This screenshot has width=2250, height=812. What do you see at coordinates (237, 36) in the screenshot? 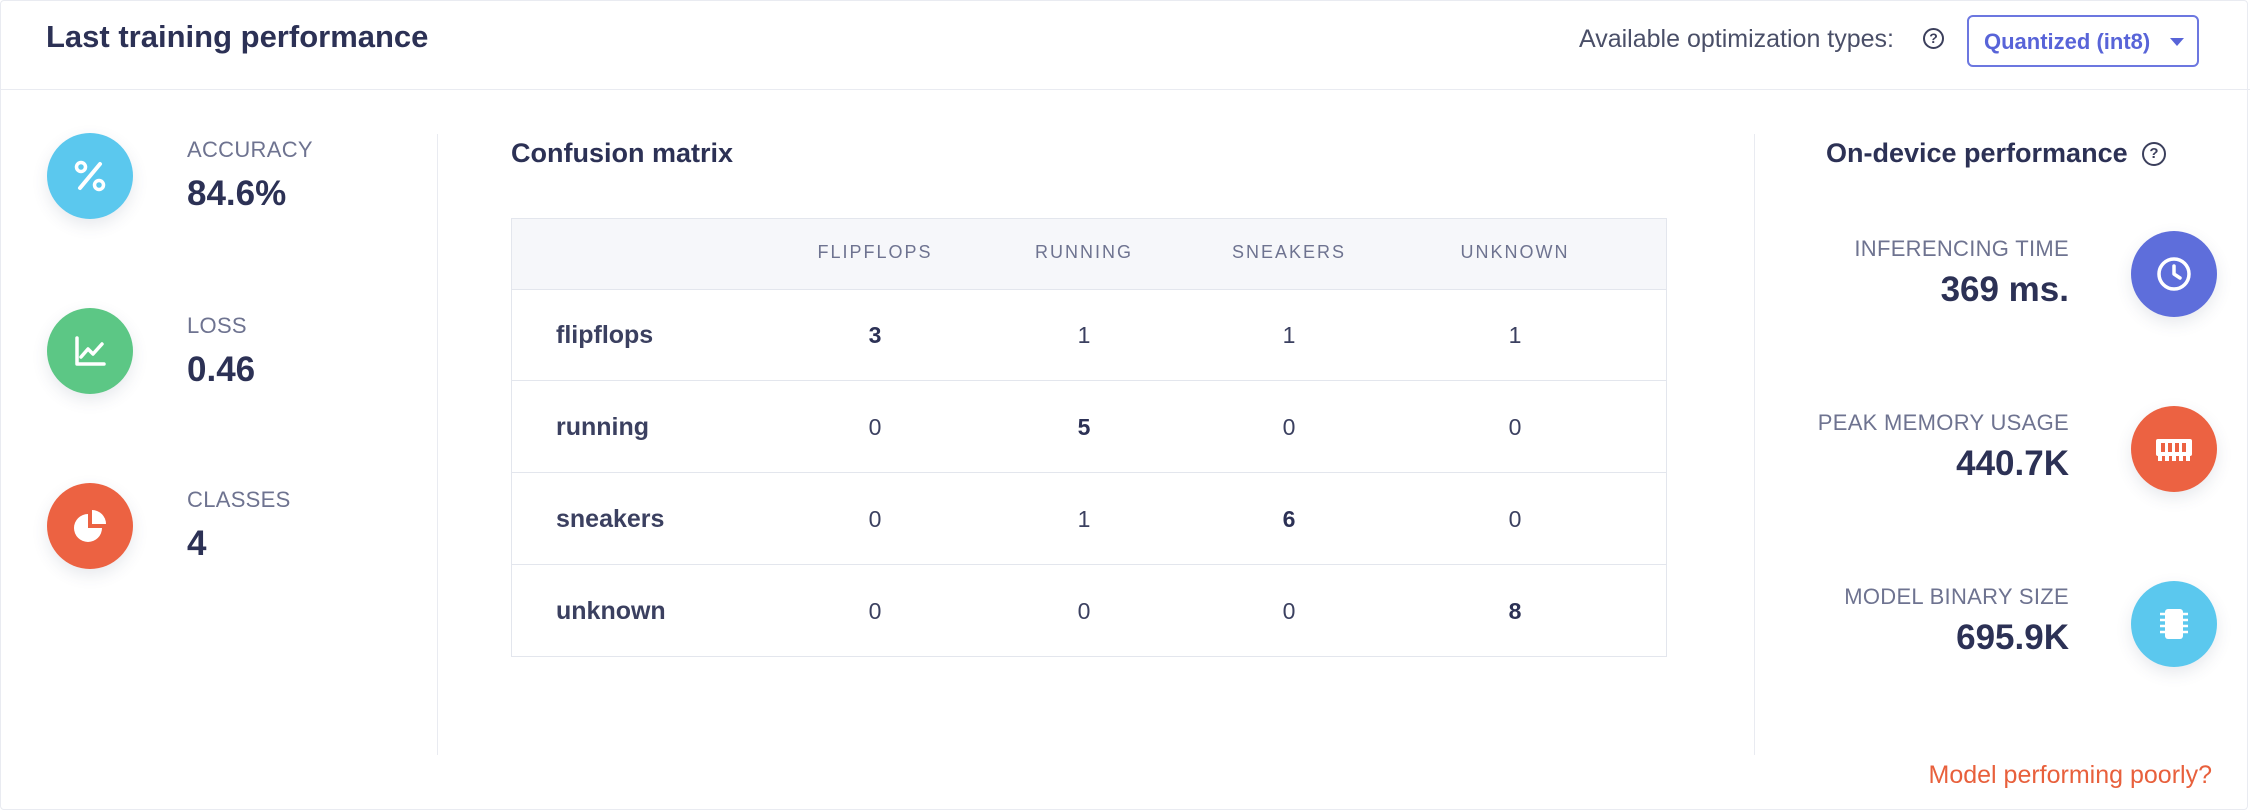
I see `page-title: Last training performance` at bounding box center [237, 36].